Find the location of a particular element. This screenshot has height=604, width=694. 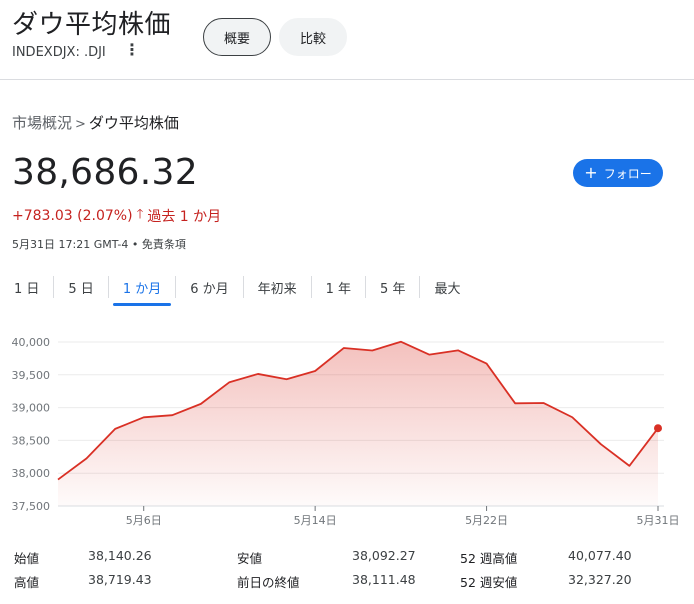

stat-value: 38,140.26 is located at coordinates (120, 555).